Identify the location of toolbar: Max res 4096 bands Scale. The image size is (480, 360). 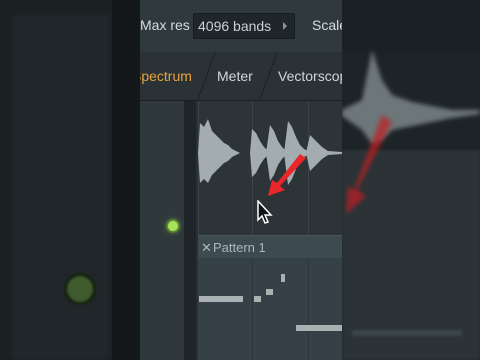
(241, 26).